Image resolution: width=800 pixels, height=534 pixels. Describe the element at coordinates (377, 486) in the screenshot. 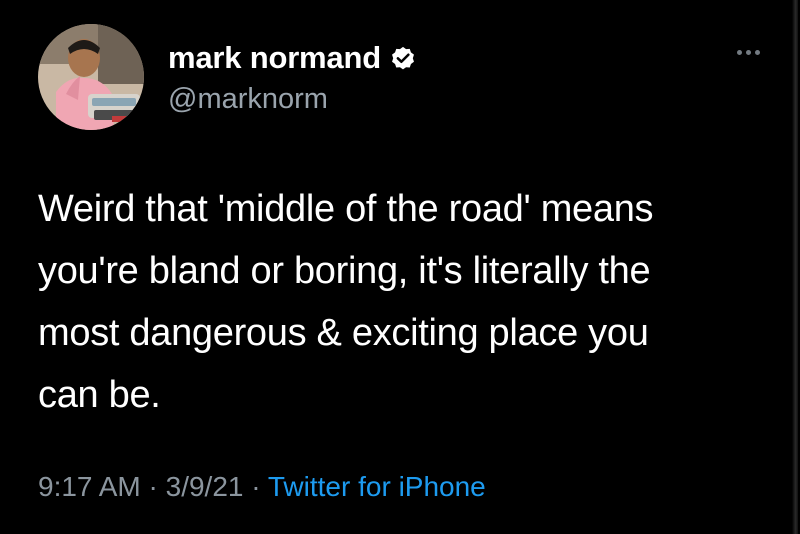

I see `tweet-source-link: Twitter for iPhone` at that location.